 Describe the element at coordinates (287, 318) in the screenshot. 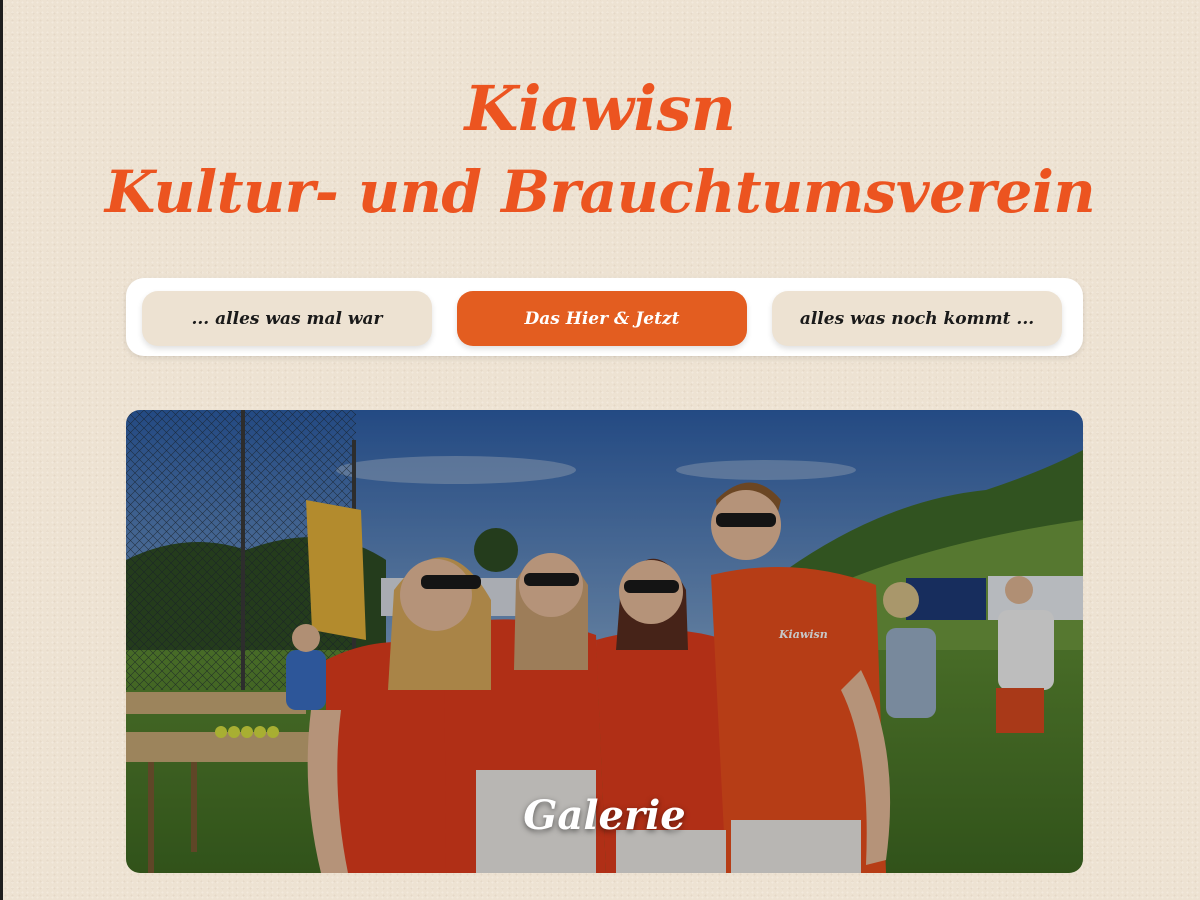

I see `nav-button-past: ... alles was mal war` at that location.